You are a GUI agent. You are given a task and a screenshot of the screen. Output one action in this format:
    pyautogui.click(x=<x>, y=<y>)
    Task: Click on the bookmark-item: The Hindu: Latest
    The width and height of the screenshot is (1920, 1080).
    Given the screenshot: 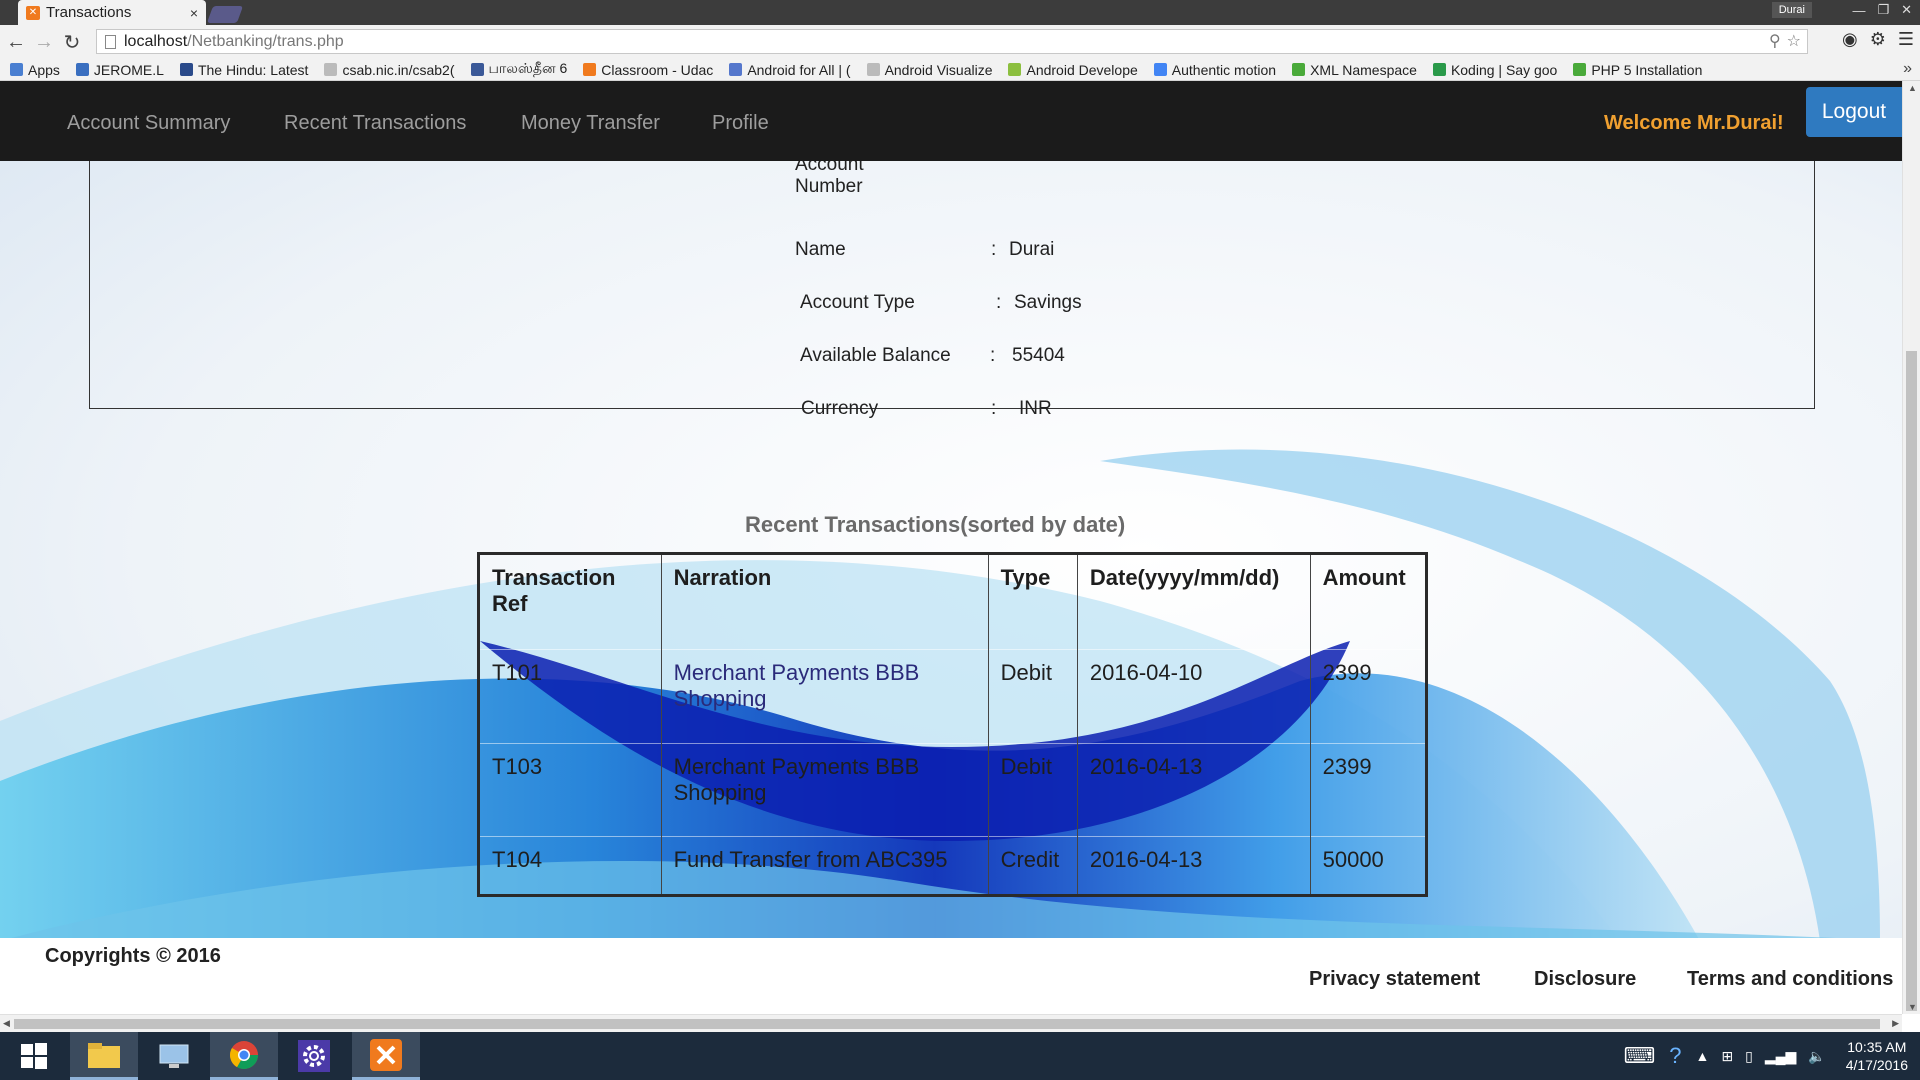 What is the action you would take?
    pyautogui.click(x=244, y=69)
    